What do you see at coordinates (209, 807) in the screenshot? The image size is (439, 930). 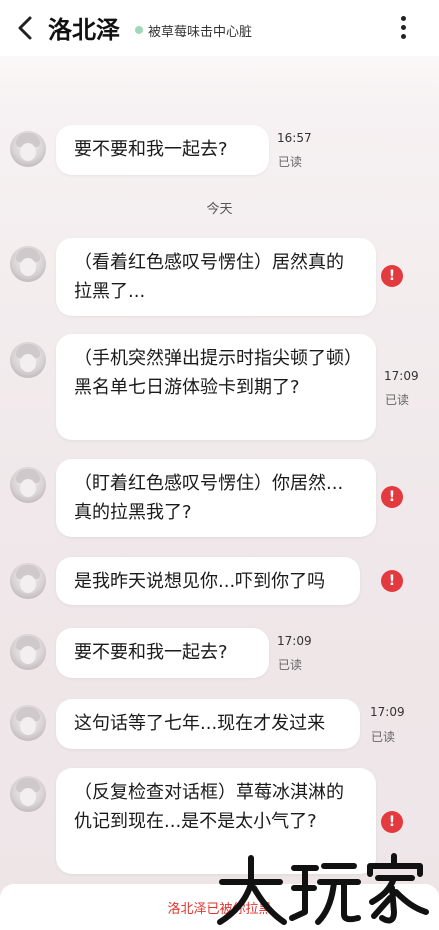 I see `message-text: （反复检查对话框）草莓冰淇淋的仇记到现在...是不是太小气了?` at bounding box center [209, 807].